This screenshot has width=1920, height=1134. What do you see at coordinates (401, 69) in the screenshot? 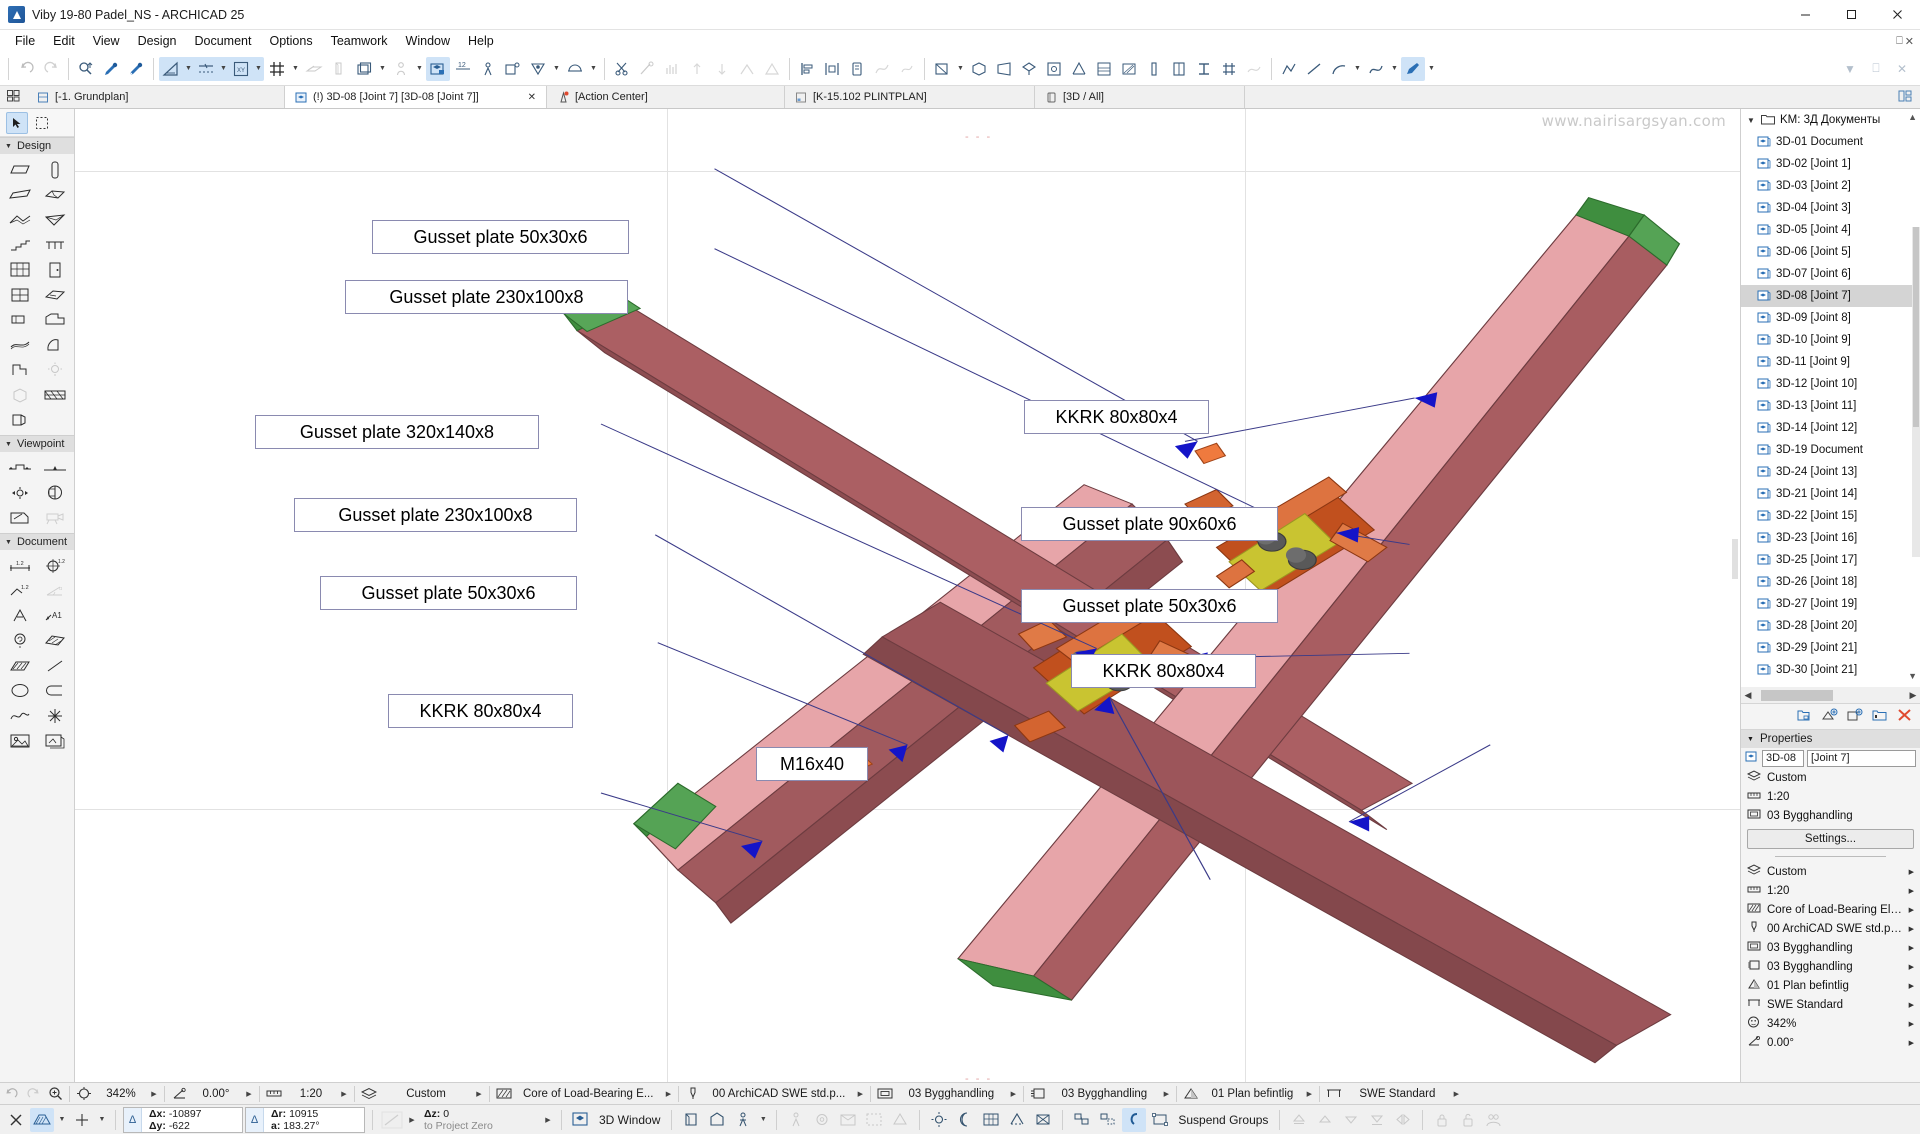
I see `person-scale-icon` at bounding box center [401, 69].